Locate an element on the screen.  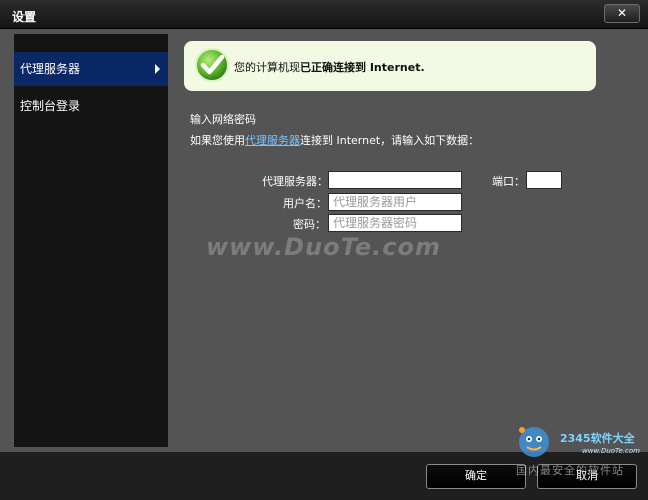
proxy-server-link: 代理服务器 is located at coordinates (272, 140).